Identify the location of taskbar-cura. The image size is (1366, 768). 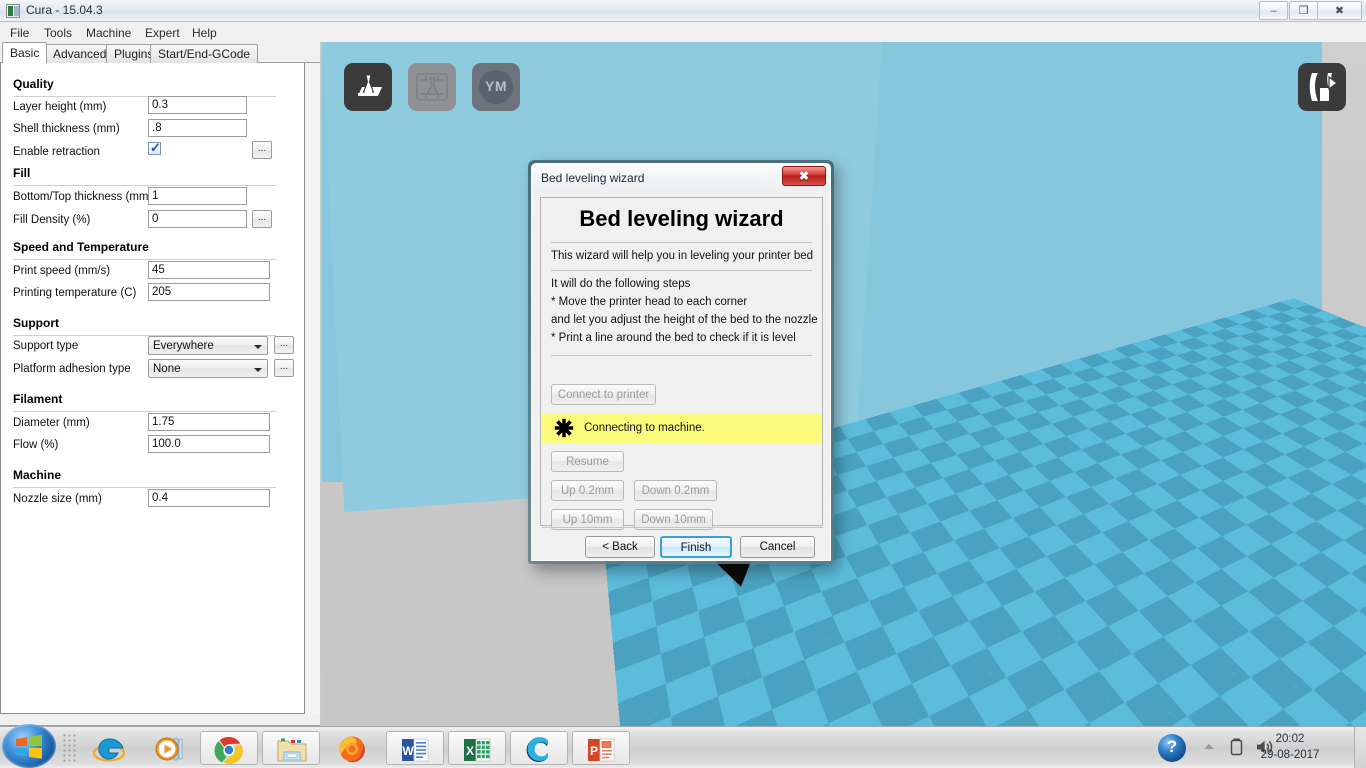
(539, 748).